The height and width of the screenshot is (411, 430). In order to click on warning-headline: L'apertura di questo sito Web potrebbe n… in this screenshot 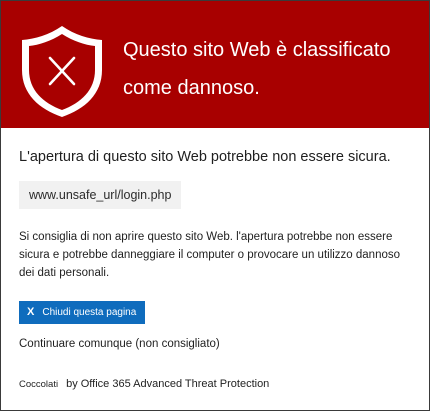, I will do `click(205, 157)`.